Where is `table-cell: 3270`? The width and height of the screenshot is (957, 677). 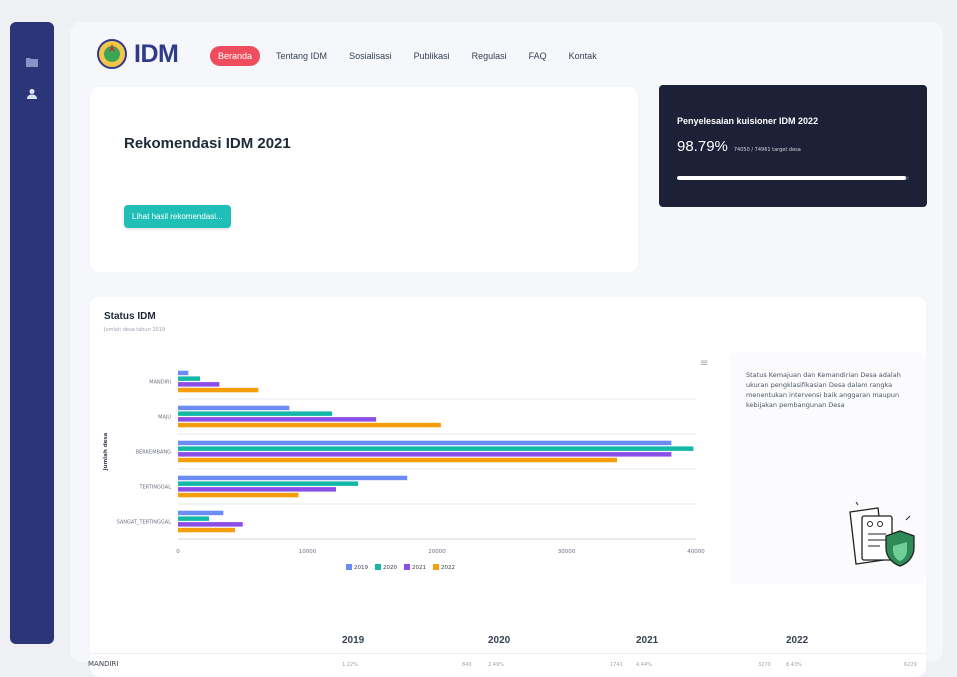
table-cell: 3270 is located at coordinates (764, 665).